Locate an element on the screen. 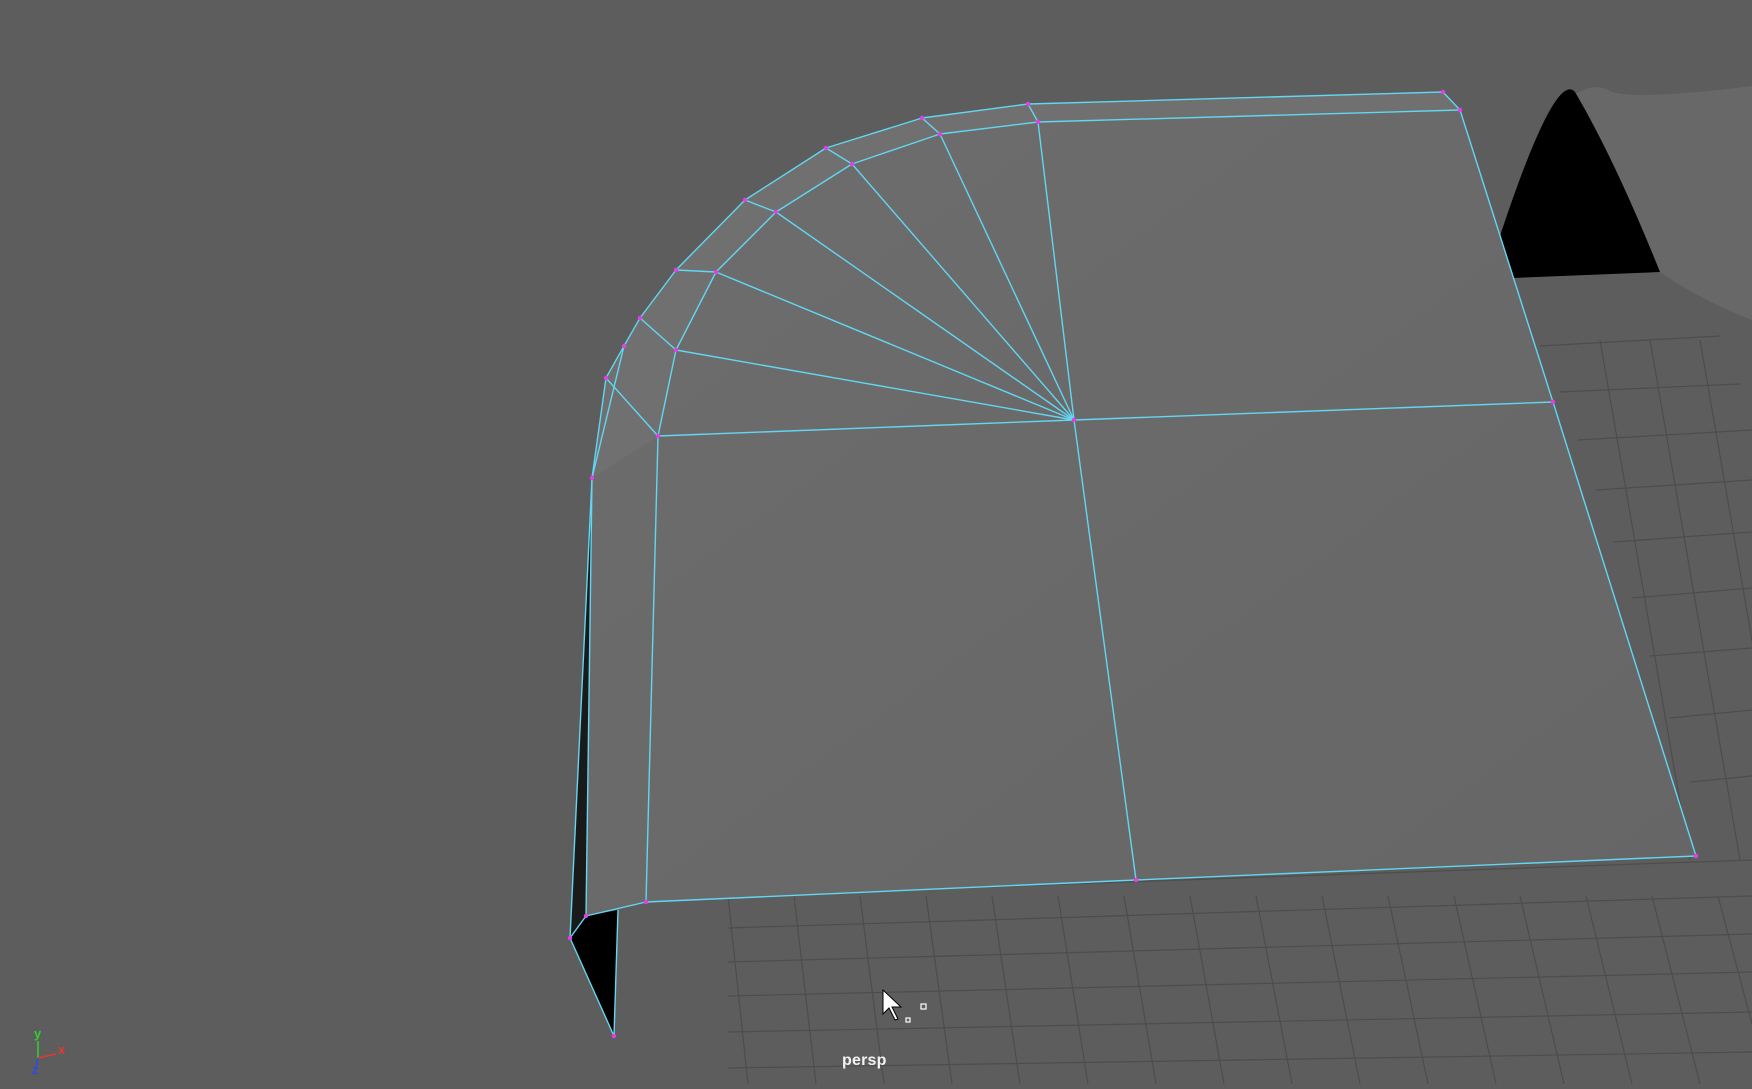  background-mesh-object is located at coordinates (1626, 203).